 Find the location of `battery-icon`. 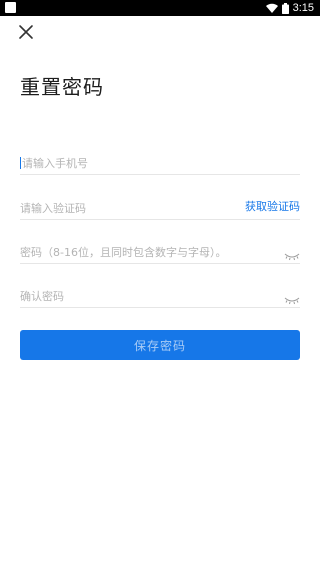

battery-icon is located at coordinates (285, 8).